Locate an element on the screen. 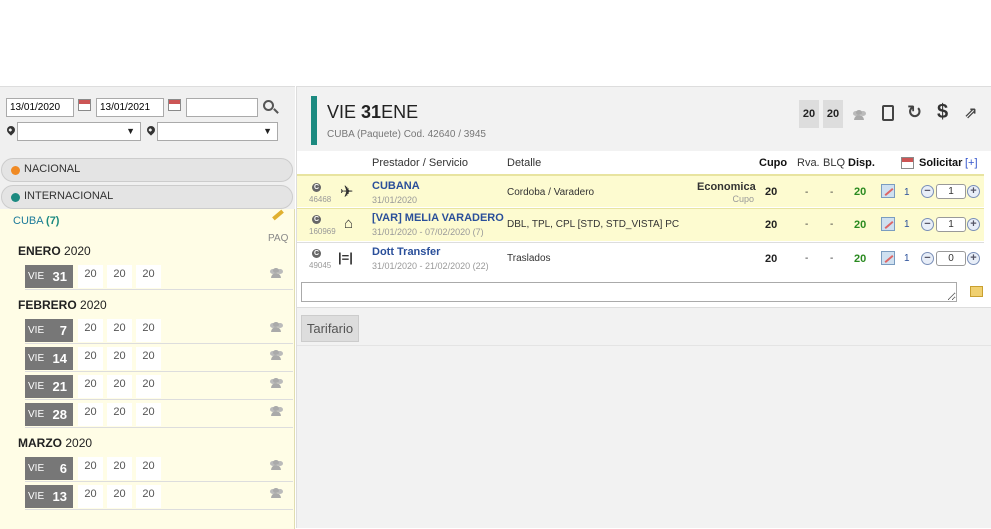 The width and height of the screenshot is (991, 529). day-button: VIE 13 is located at coordinates (49, 496).